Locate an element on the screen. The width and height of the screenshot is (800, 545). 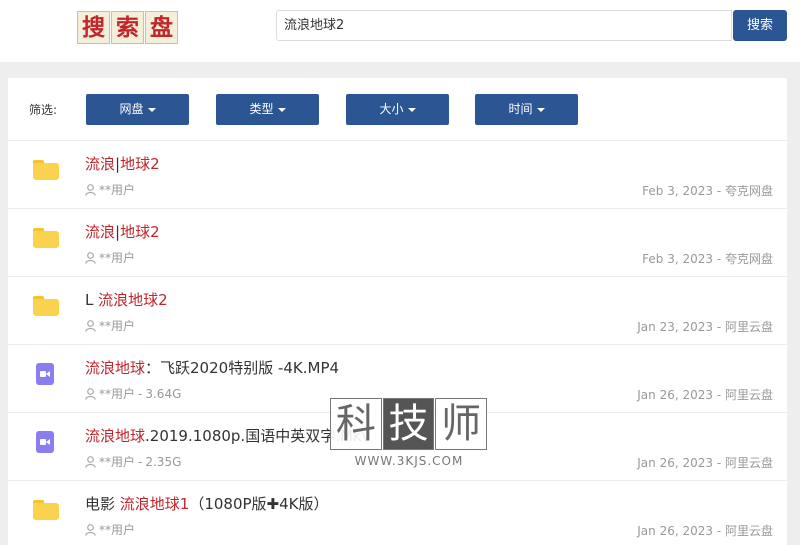
logo-char: 搜 is located at coordinates (93, 27).